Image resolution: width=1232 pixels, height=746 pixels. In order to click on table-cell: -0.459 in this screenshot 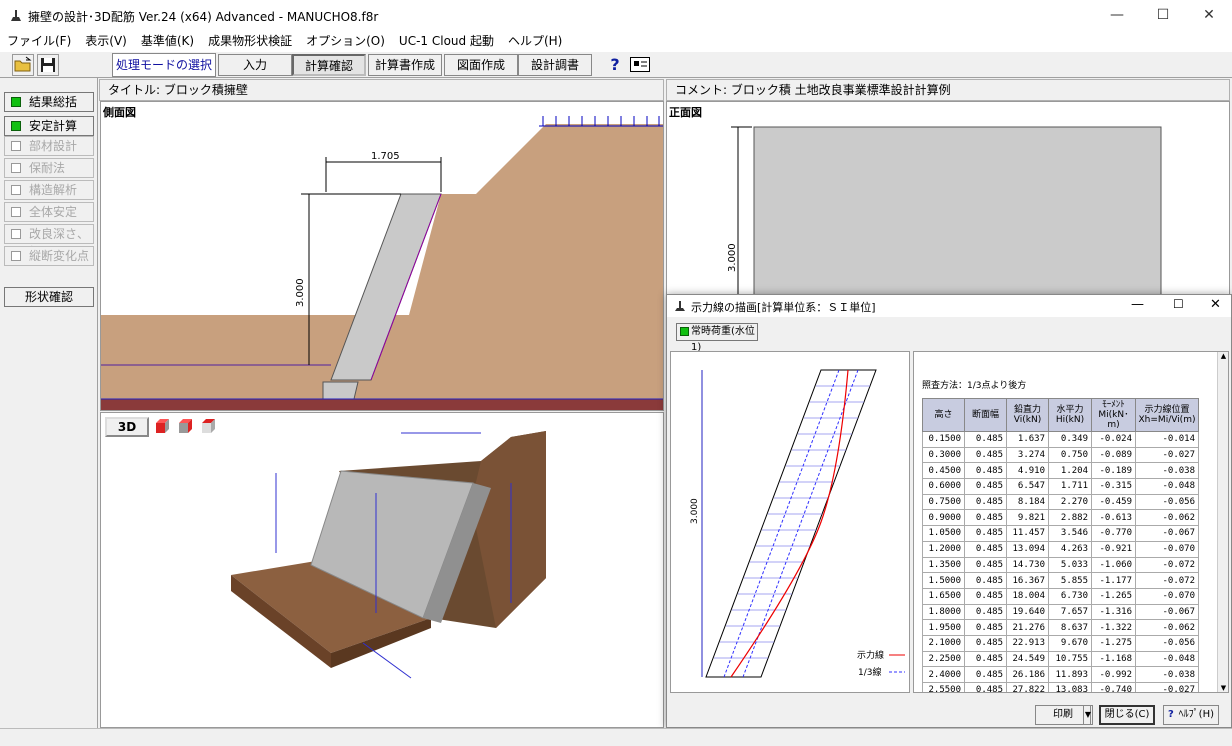, I will do `click(1113, 502)`.